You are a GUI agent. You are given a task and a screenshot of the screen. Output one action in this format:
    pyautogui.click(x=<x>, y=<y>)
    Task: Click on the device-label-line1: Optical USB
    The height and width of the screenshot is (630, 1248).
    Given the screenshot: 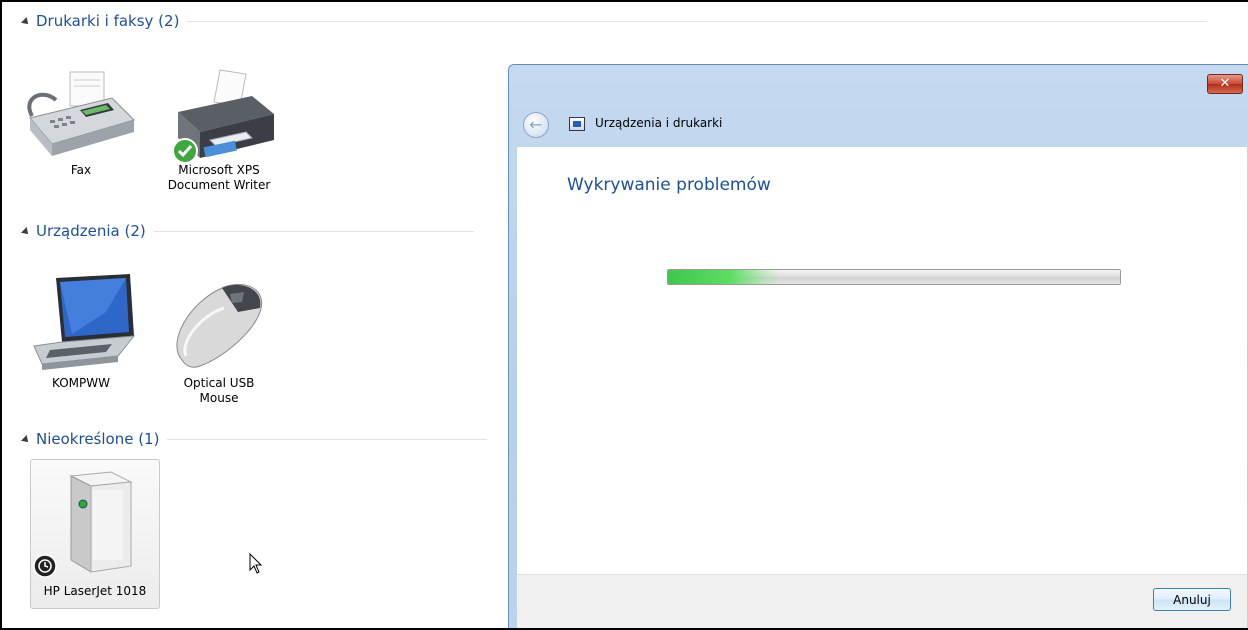 What is the action you would take?
    pyautogui.click(x=219, y=383)
    